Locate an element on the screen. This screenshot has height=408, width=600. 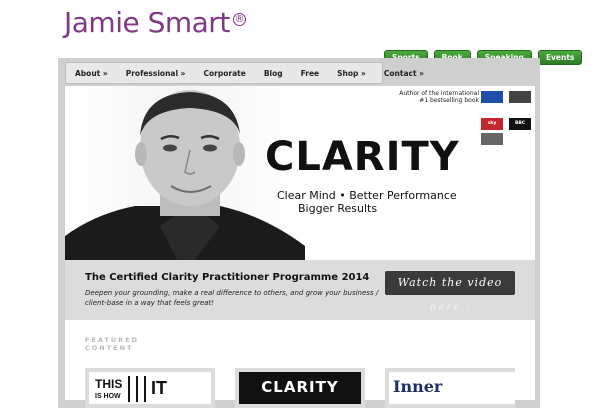
thumbnail-inner: Inner is located at coordinates (452, 388).